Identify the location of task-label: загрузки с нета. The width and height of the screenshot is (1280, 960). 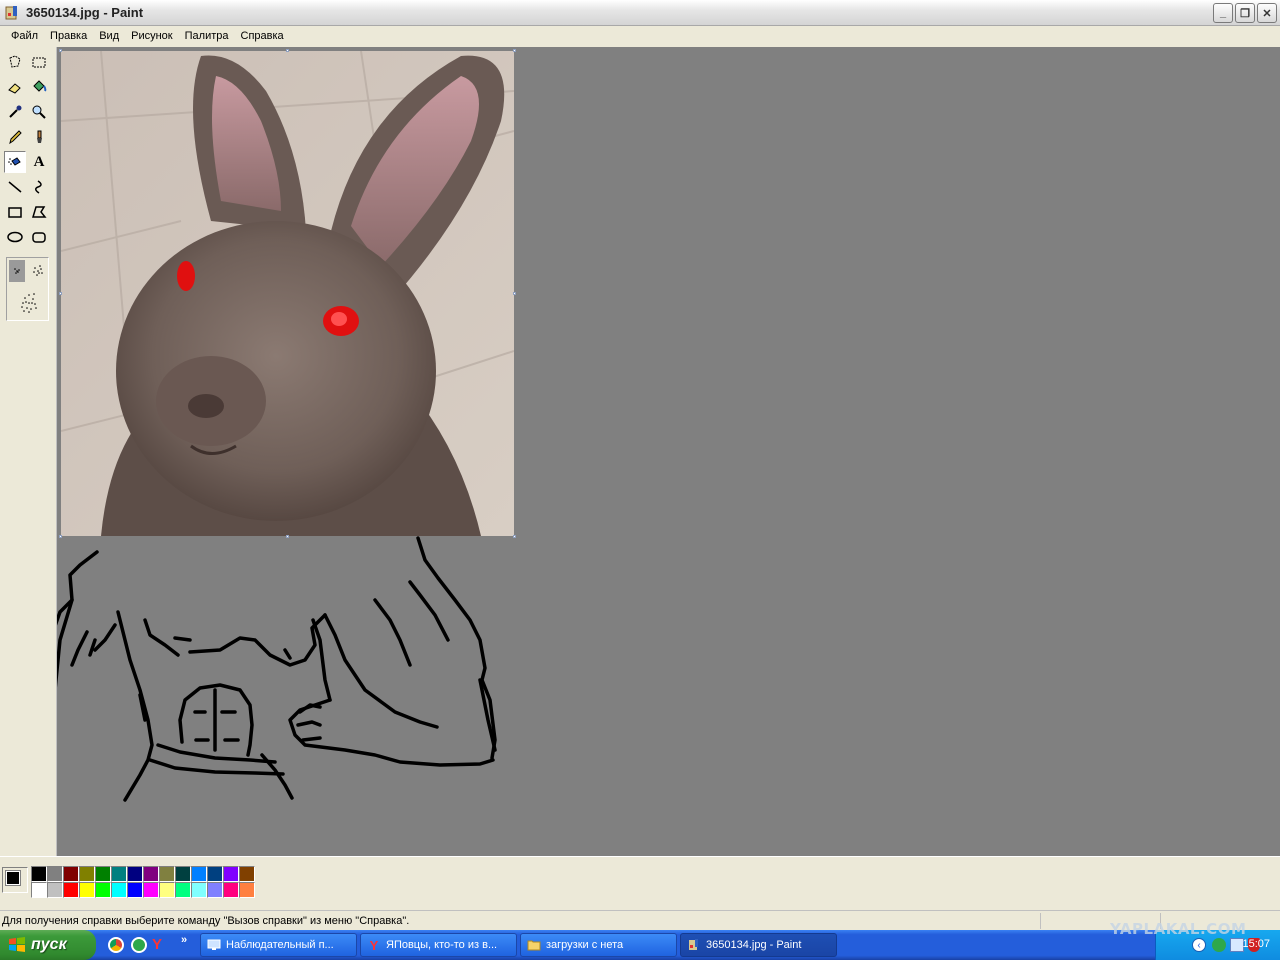
(585, 945).